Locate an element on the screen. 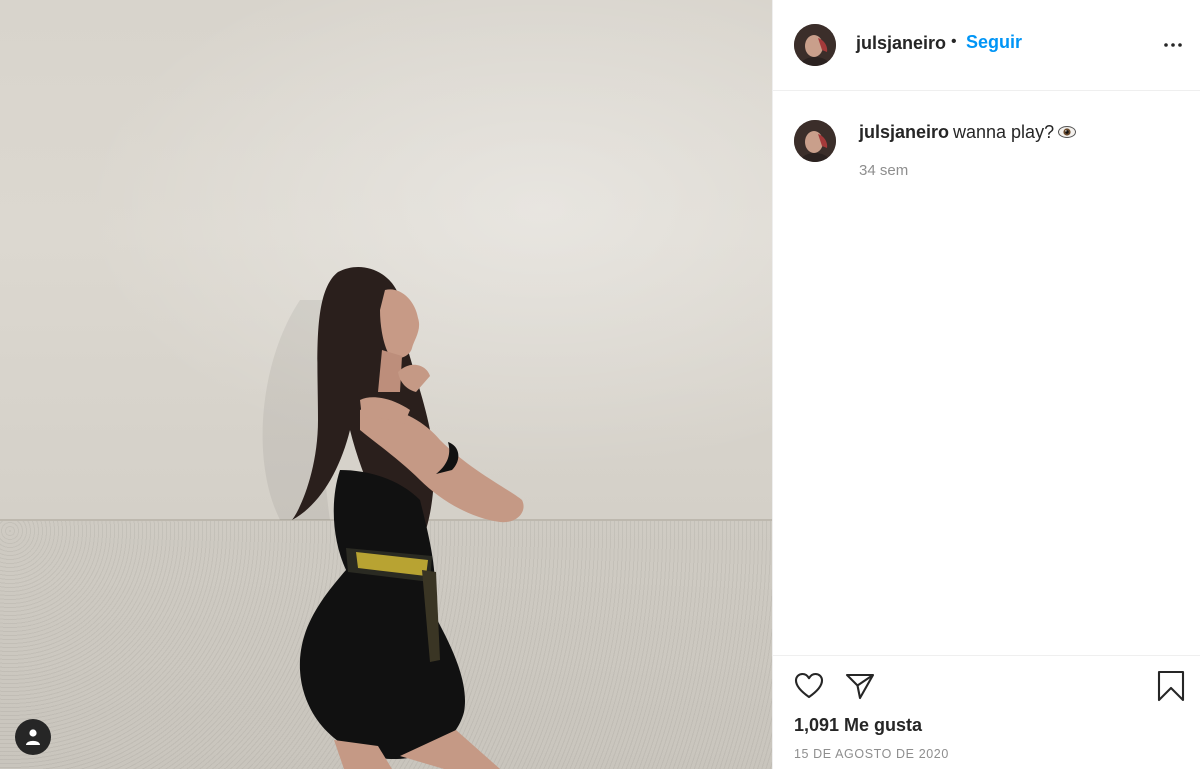  author-username: julsjaneiro is located at coordinates (901, 43).